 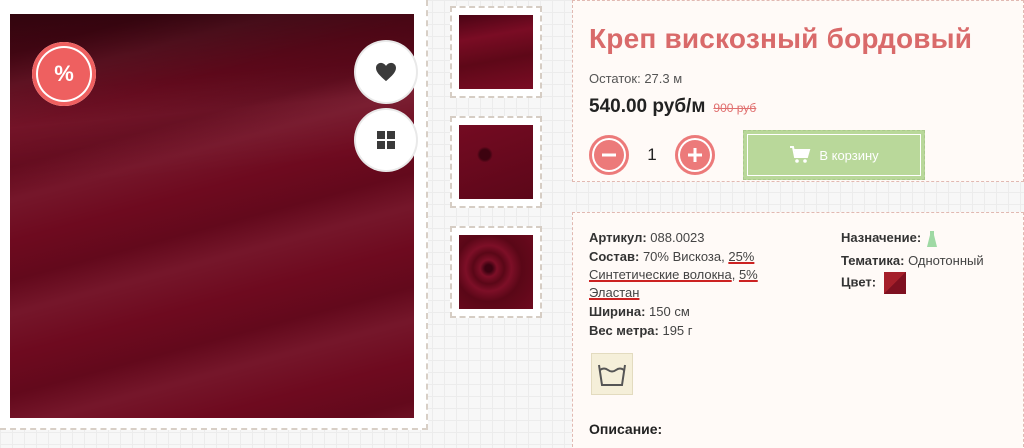 I want to click on spec-value: Однотонный, so click(x=946, y=260).